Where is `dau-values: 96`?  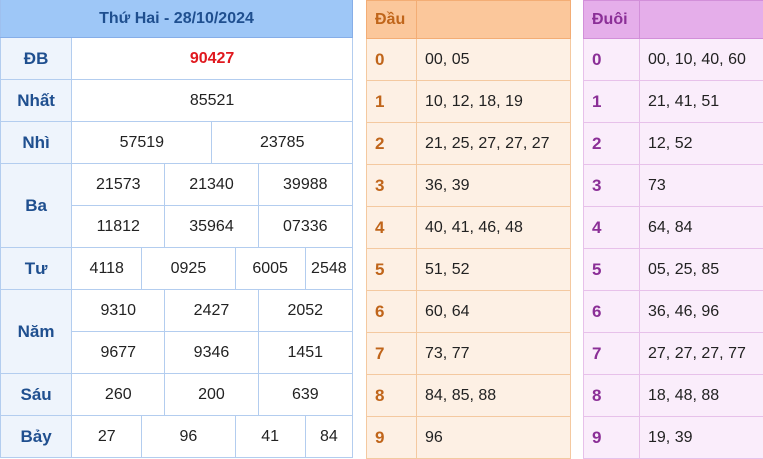
dau-values: 96 is located at coordinates (494, 438).